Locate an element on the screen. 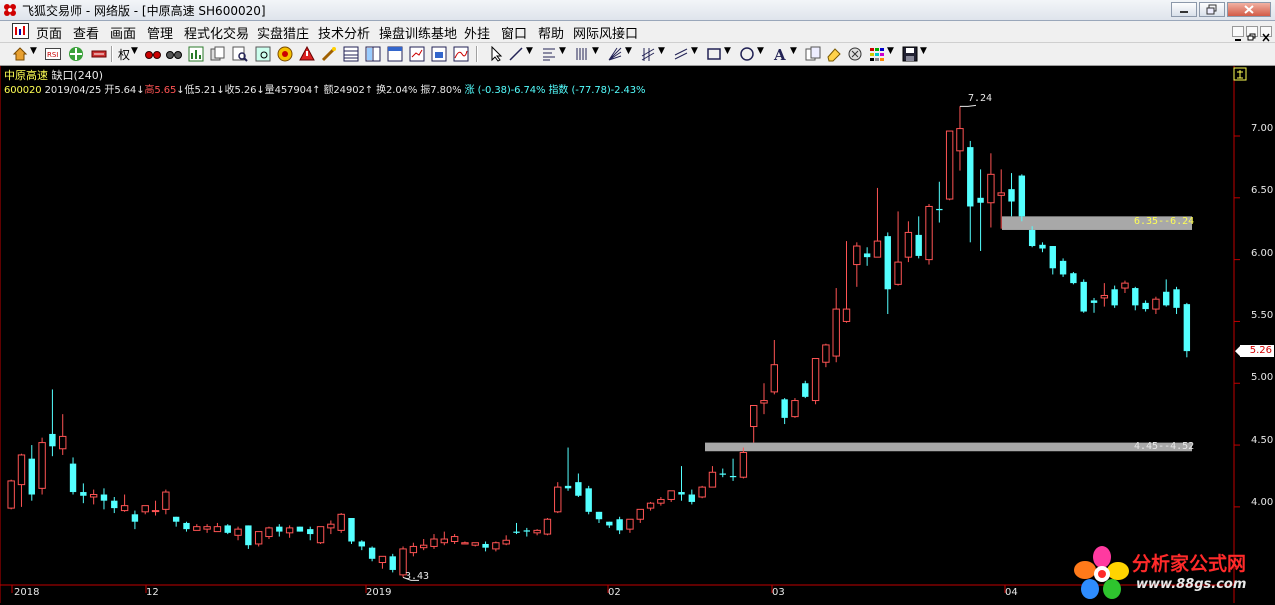 This screenshot has width=1275, height=605. menu-manage: 管理 is located at coordinates (160, 32).